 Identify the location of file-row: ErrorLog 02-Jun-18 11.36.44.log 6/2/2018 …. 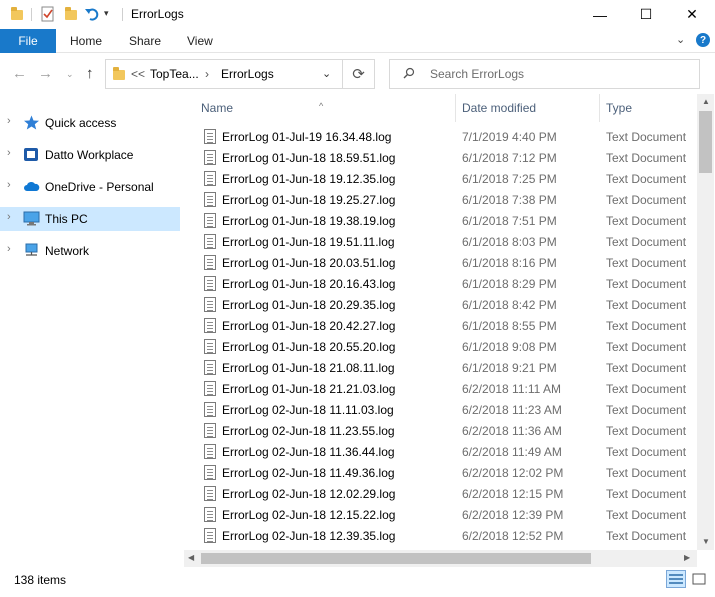
(441, 451).